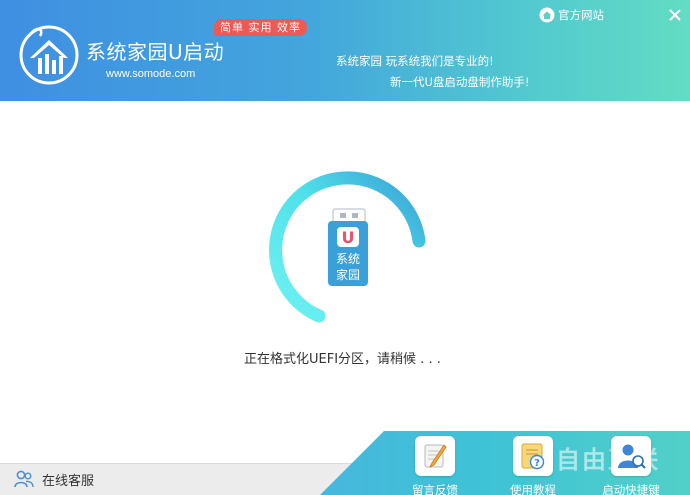 This screenshot has width=690, height=495. I want to click on tutorial-icon: ?, so click(533, 456).